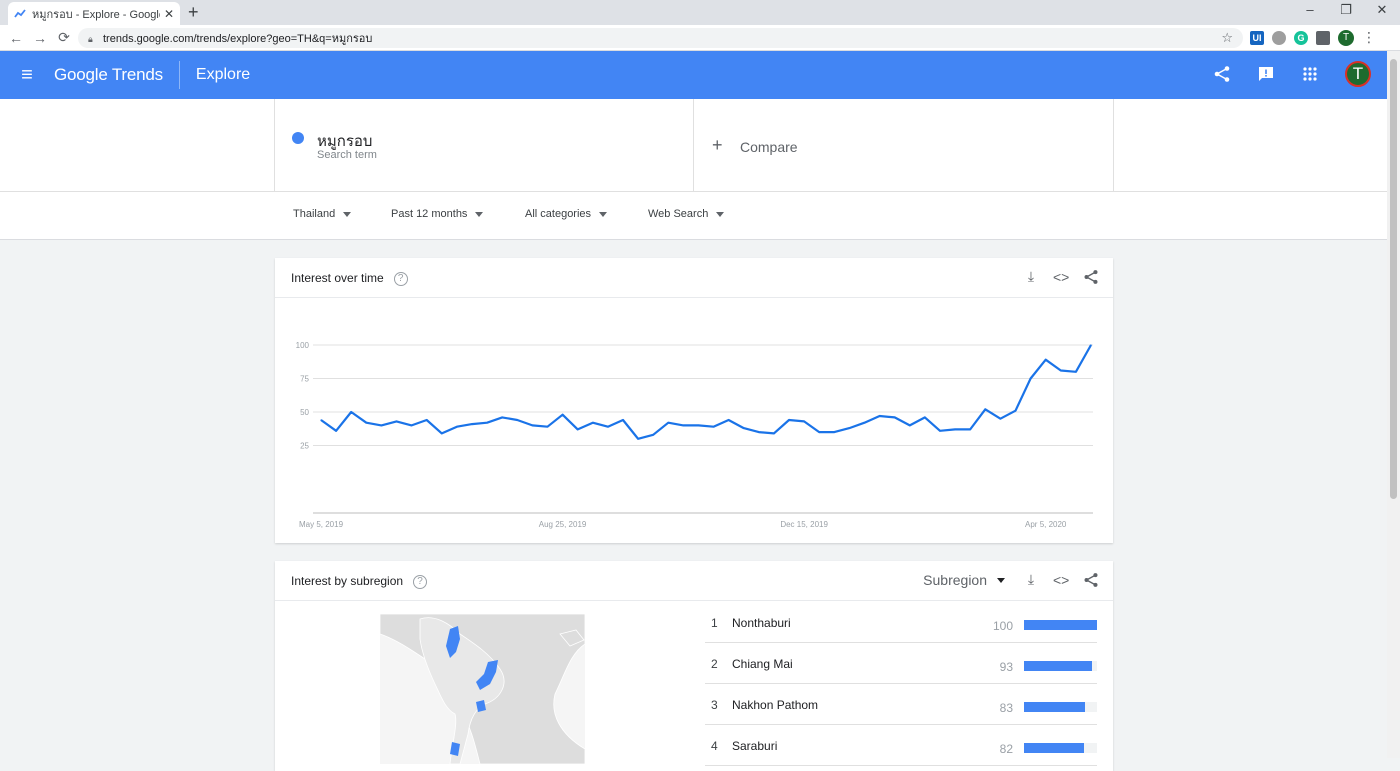 Image resolution: width=1400 pixels, height=771 pixels. I want to click on subregion-selector: Subregion, so click(964, 580).